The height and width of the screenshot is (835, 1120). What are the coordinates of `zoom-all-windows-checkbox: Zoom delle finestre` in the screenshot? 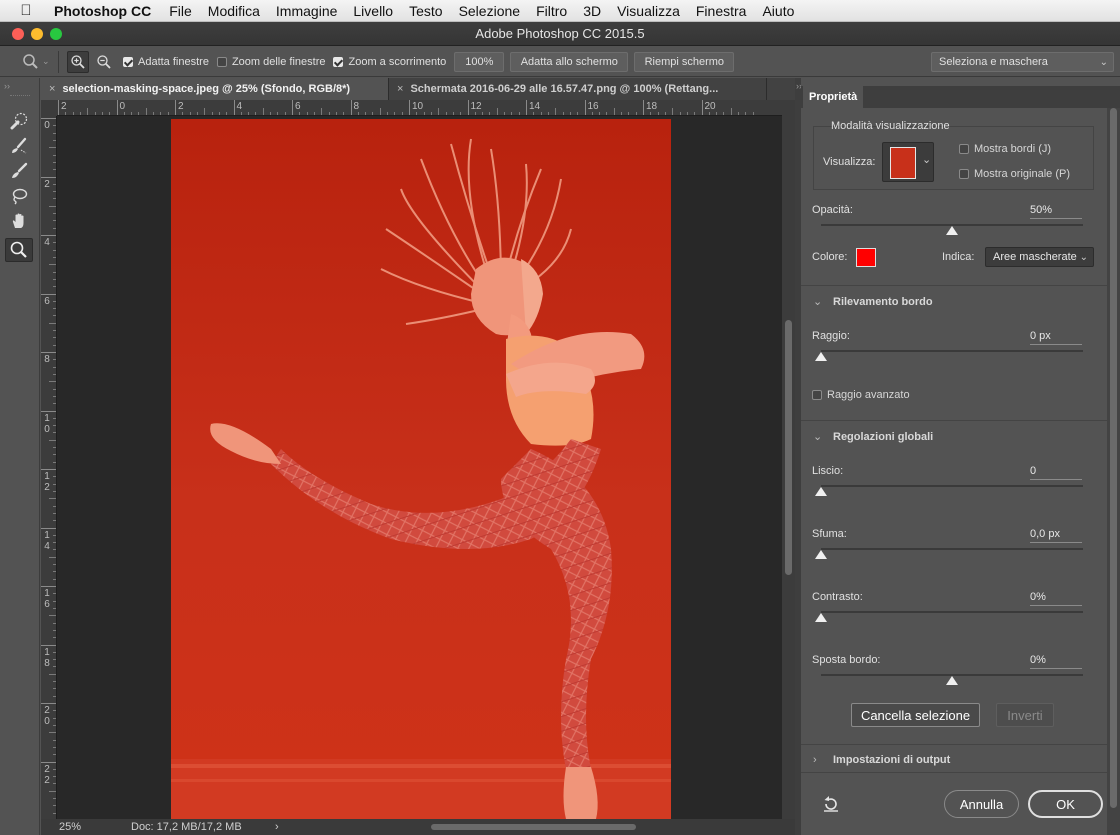 It's located at (270, 62).